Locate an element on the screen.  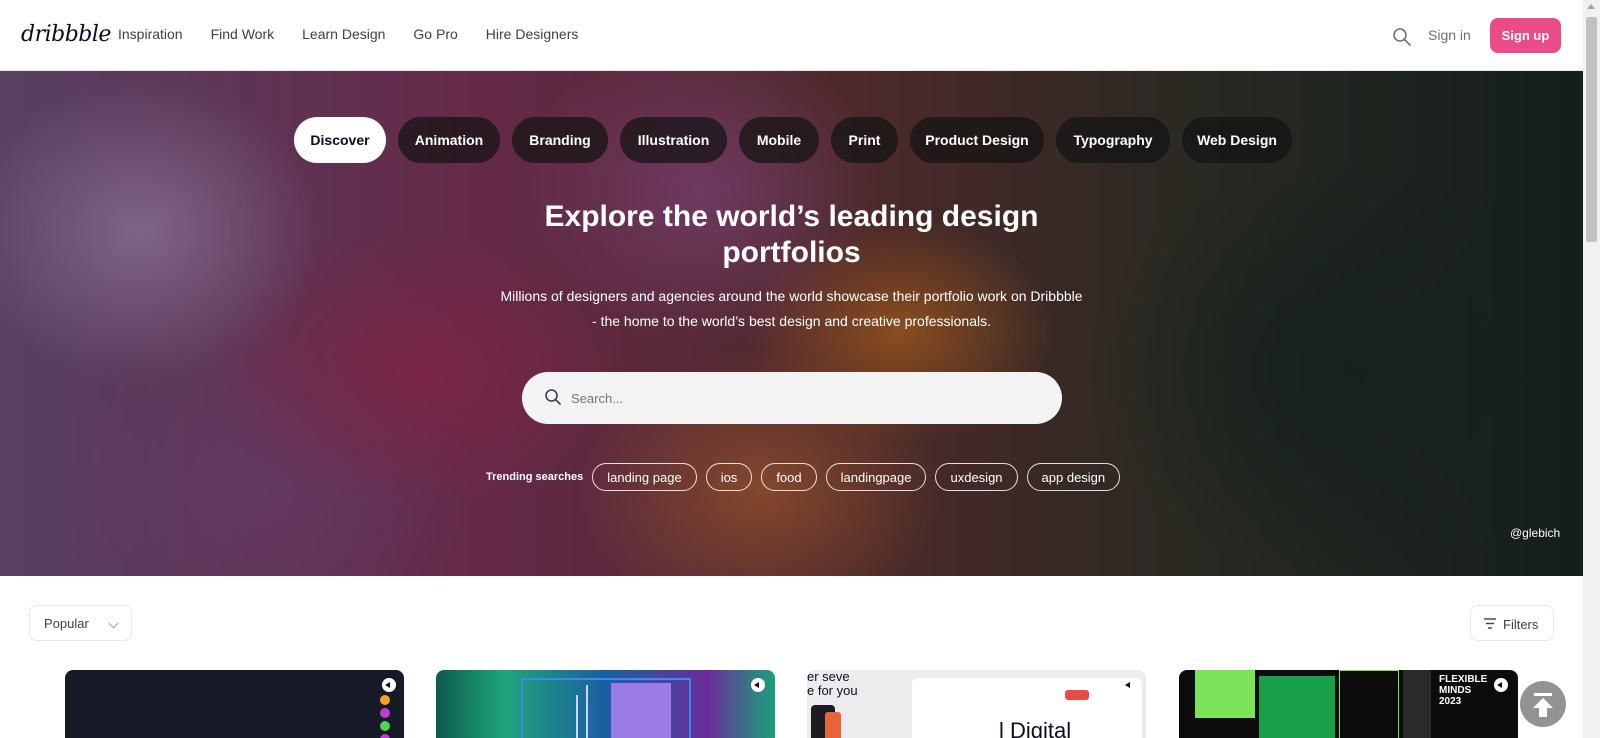
sign-up-button: Sign up is located at coordinates (1525, 35).